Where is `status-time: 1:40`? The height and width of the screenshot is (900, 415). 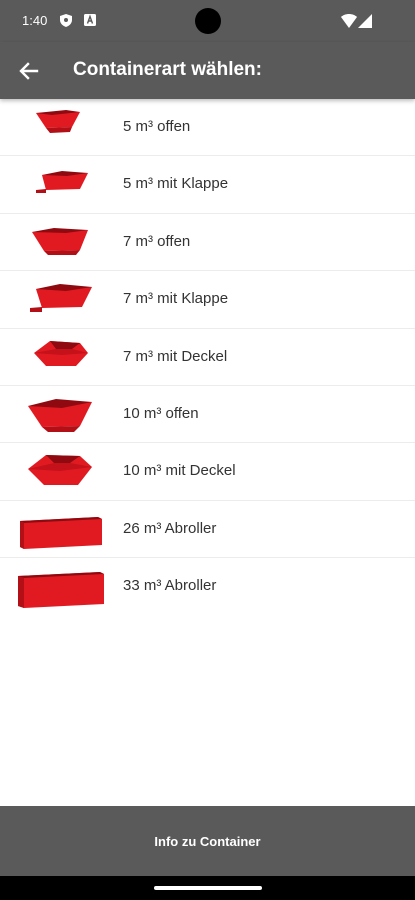 status-time: 1:40 is located at coordinates (35, 20).